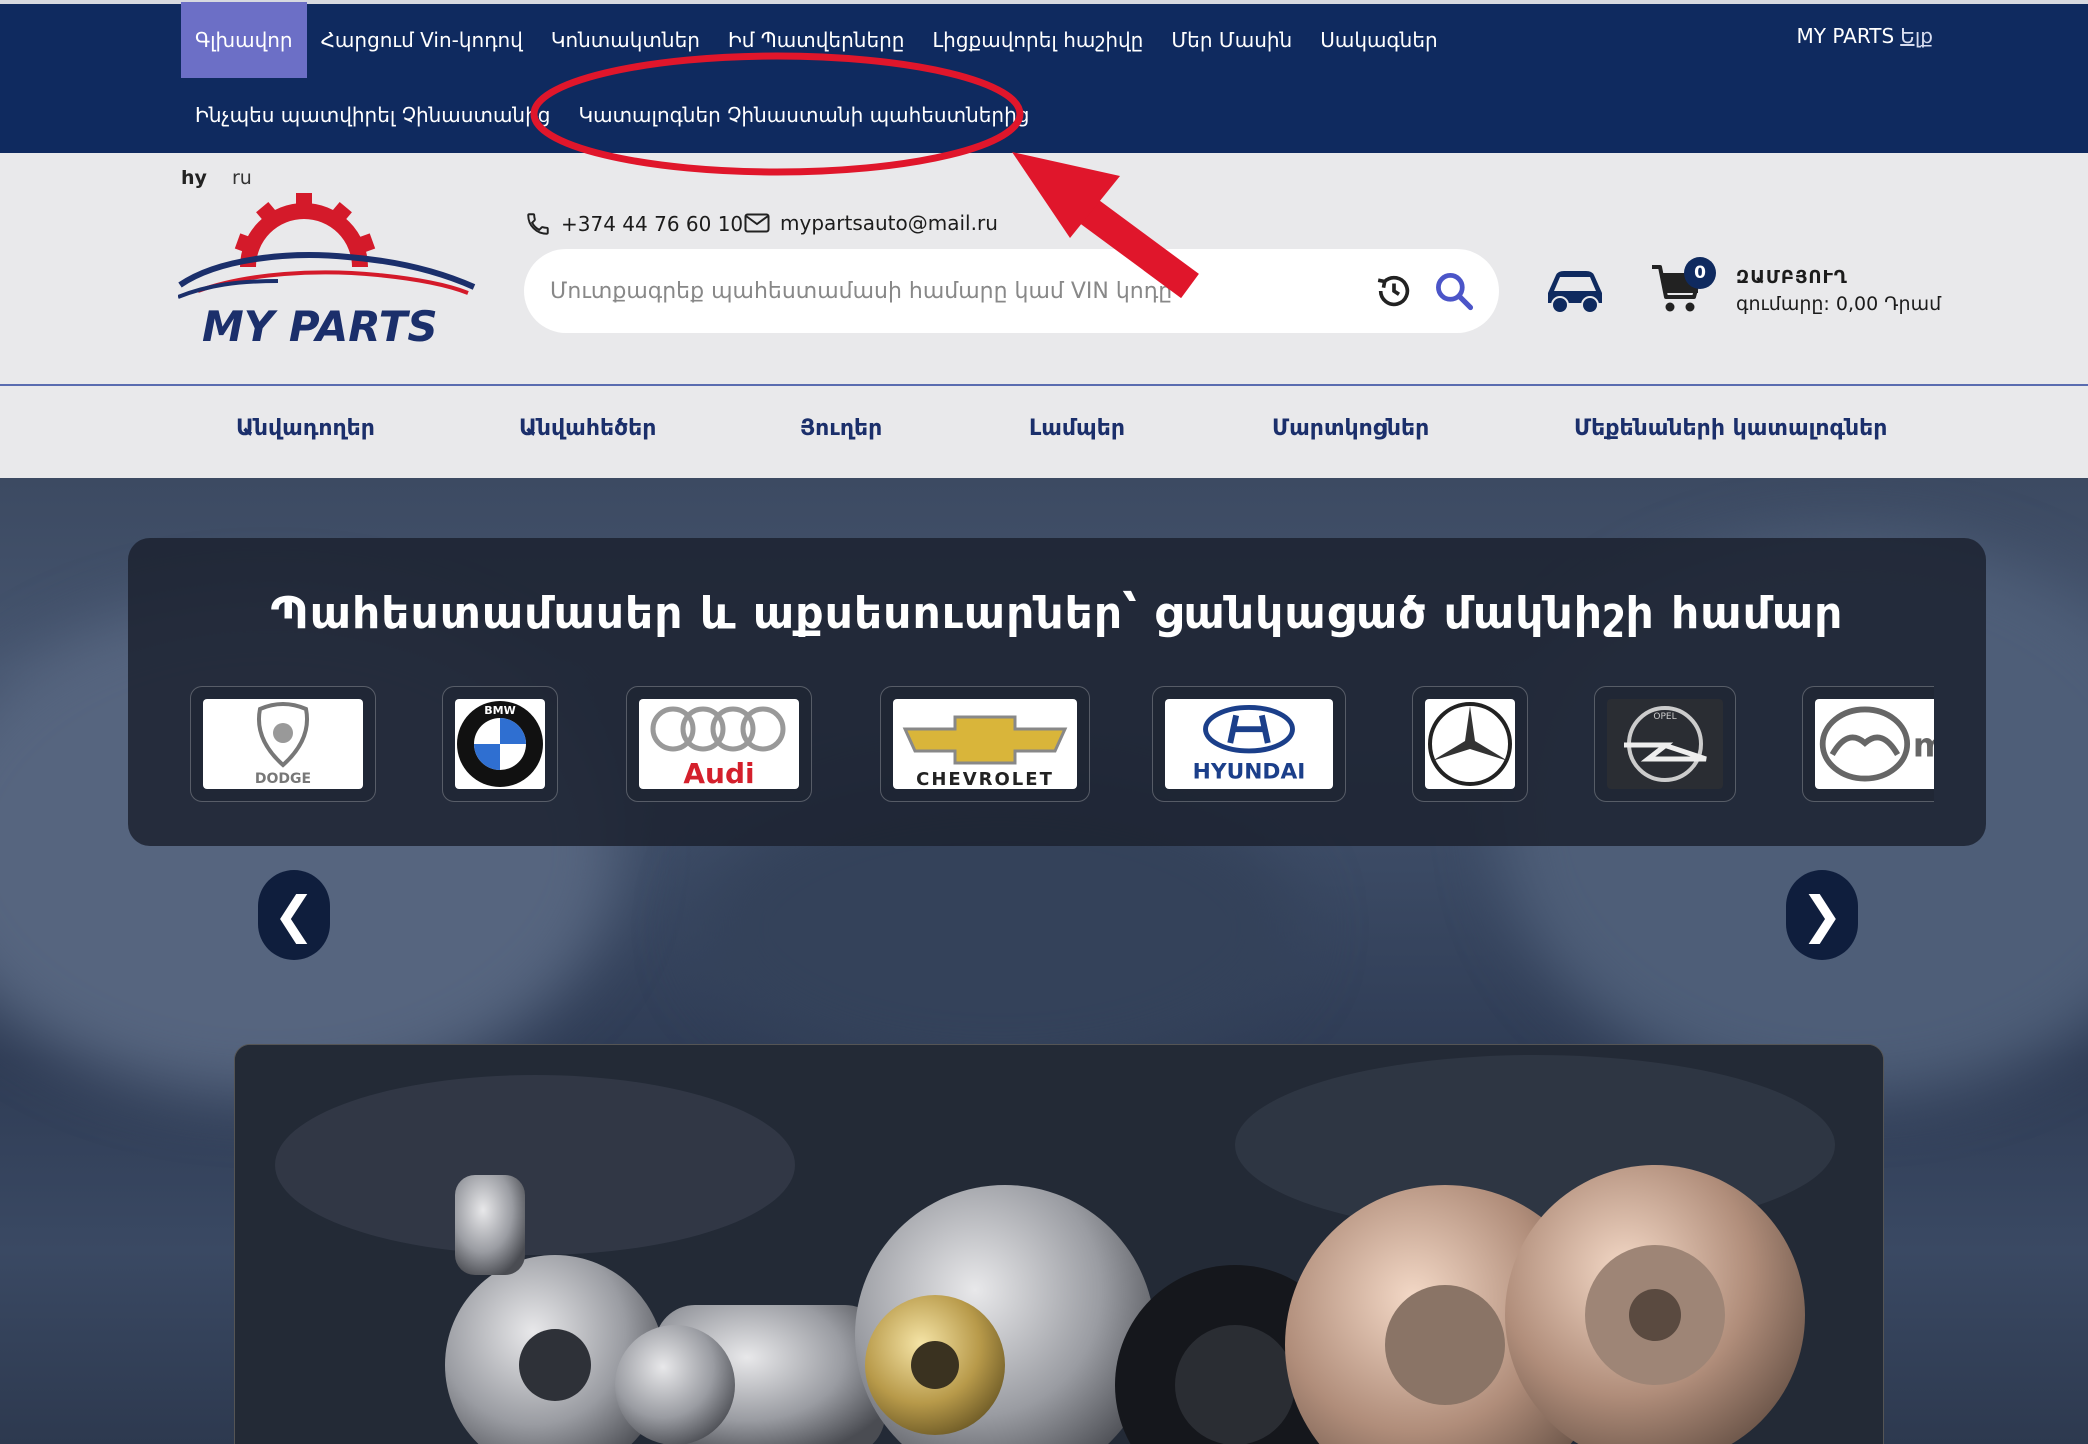  I want to click on nav-about: Մեր Մասին, so click(1231, 40).